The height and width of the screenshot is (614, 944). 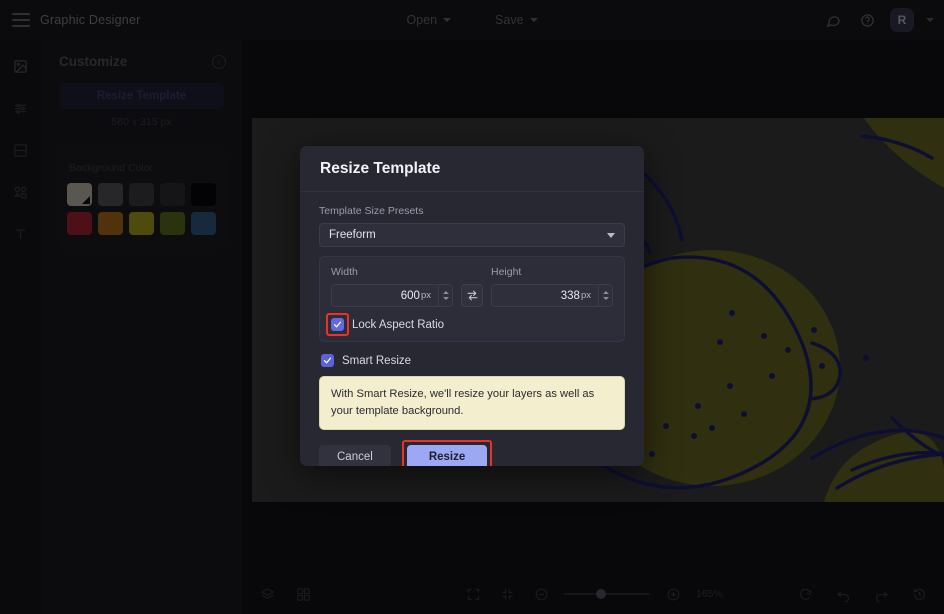 What do you see at coordinates (472, 235) in the screenshot?
I see `preset-select: Freeform` at bounding box center [472, 235].